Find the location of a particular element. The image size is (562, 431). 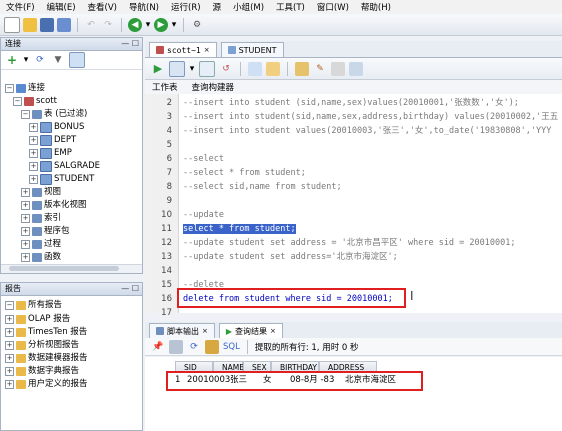

menu-source: 源 is located at coordinates (217, 7).